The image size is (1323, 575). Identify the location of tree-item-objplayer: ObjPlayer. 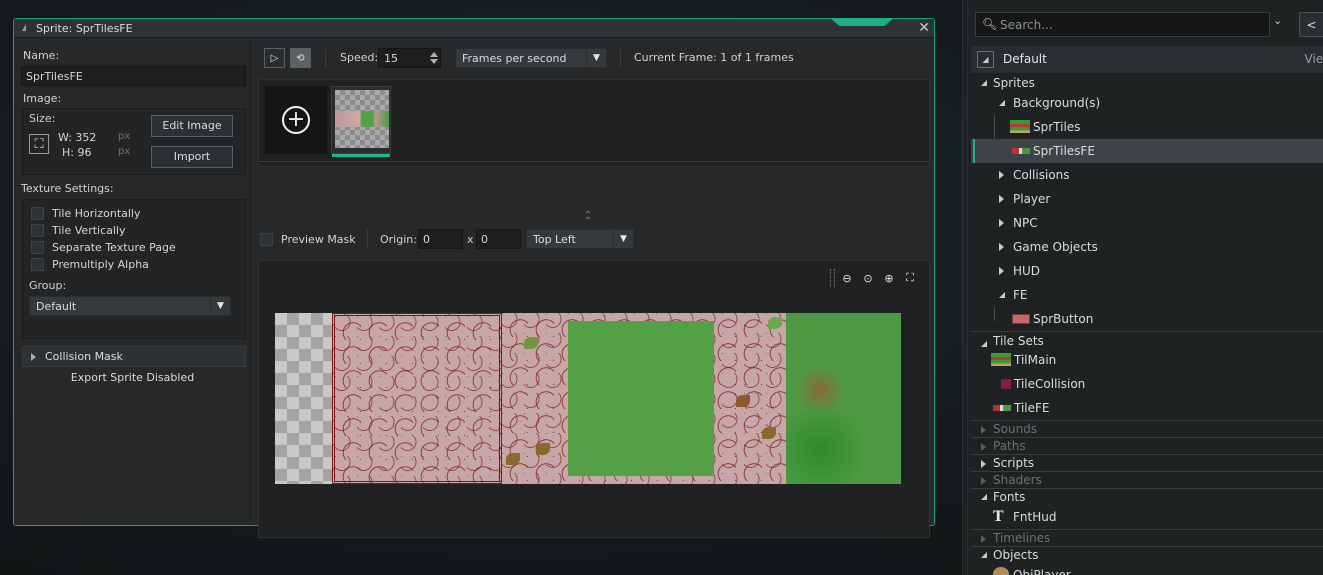
(1147, 569).